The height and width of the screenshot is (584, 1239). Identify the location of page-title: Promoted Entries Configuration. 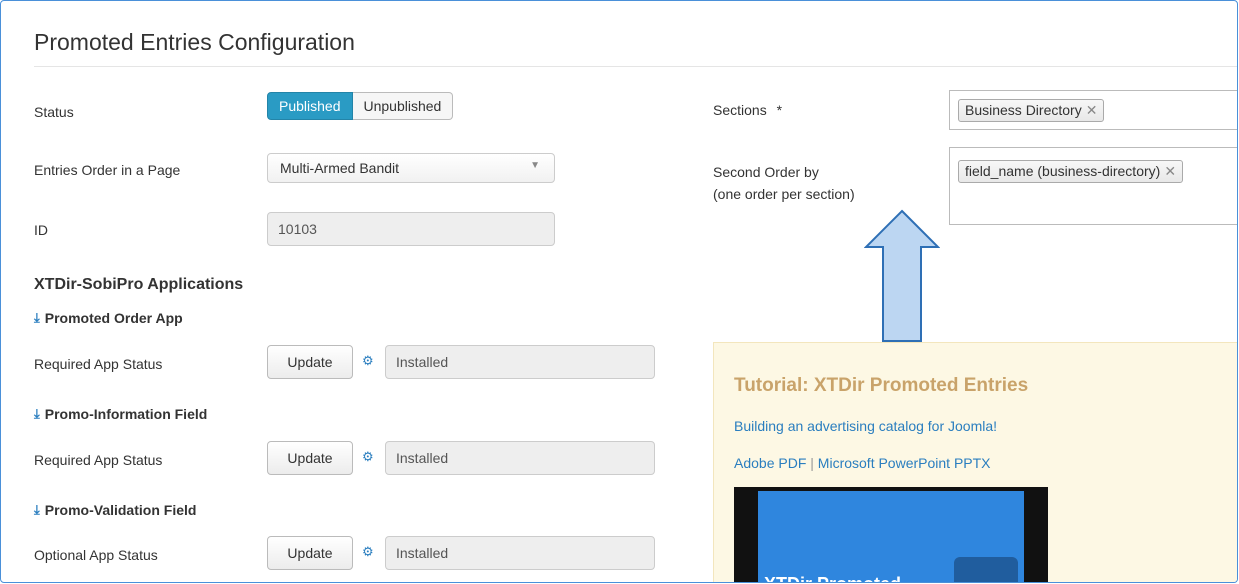
(194, 42).